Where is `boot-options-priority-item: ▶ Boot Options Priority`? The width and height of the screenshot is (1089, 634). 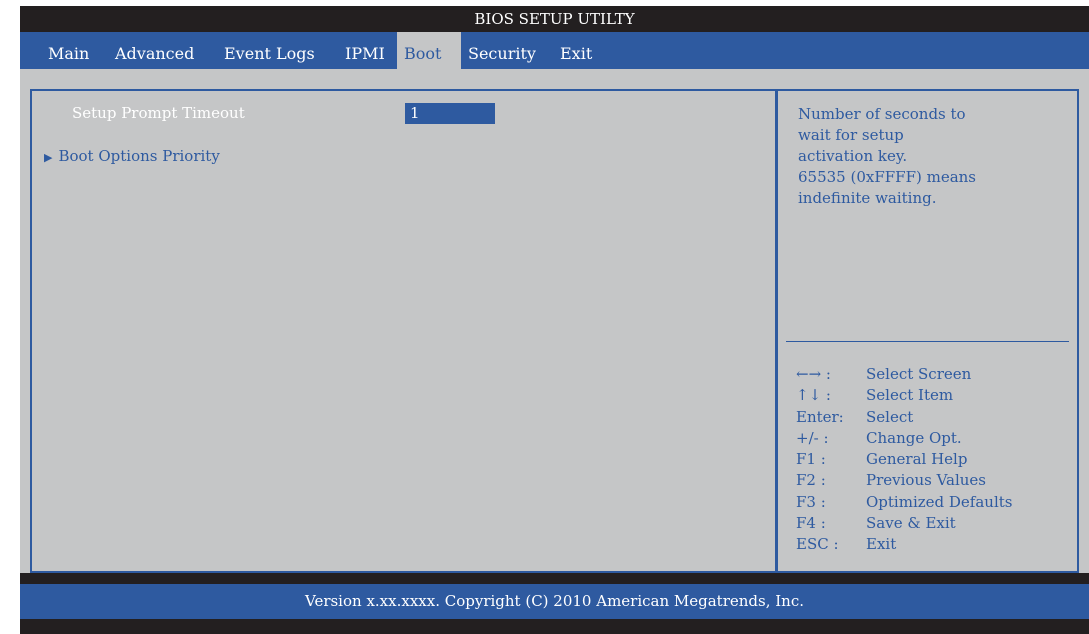
boot-options-priority-item: ▶ Boot Options Priority is located at coordinates (132, 156).